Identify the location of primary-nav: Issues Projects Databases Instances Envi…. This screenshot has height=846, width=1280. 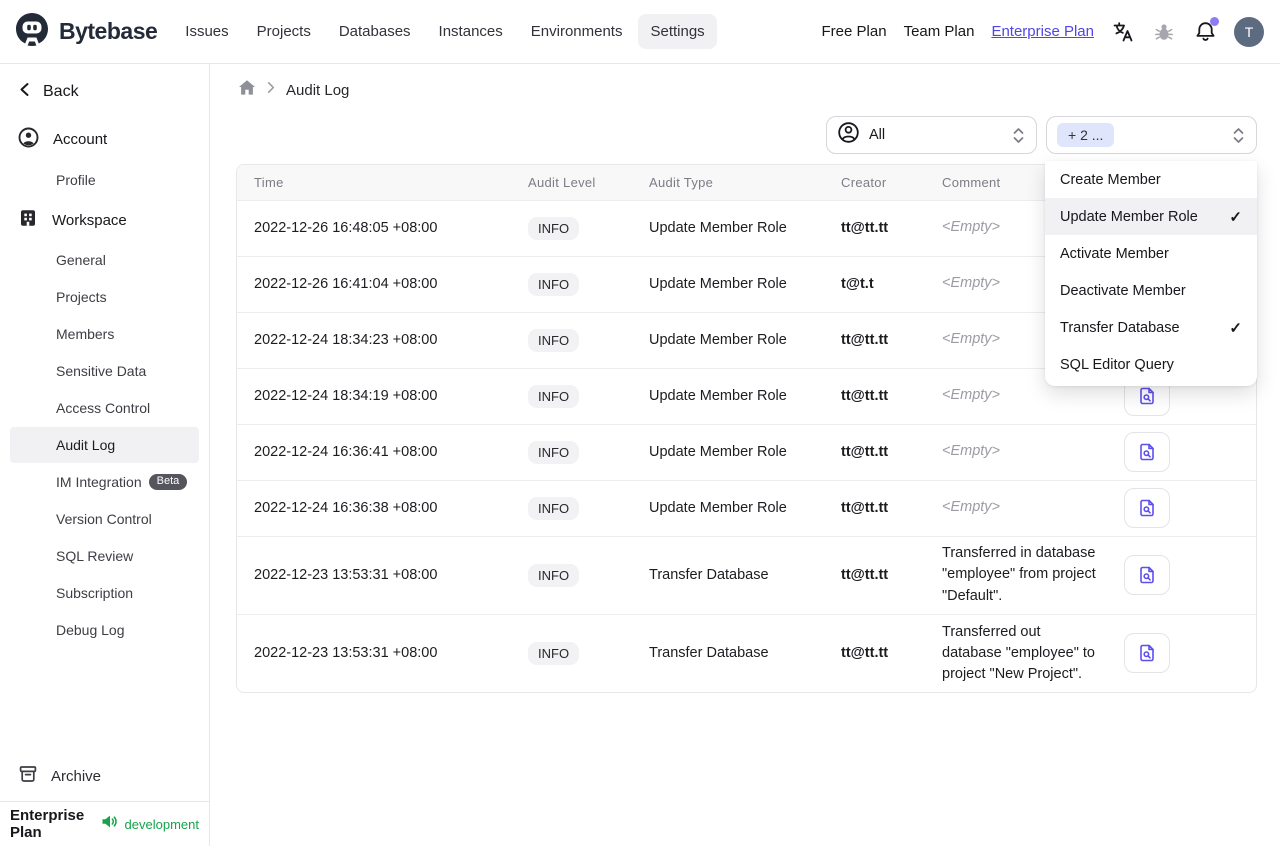
(445, 31).